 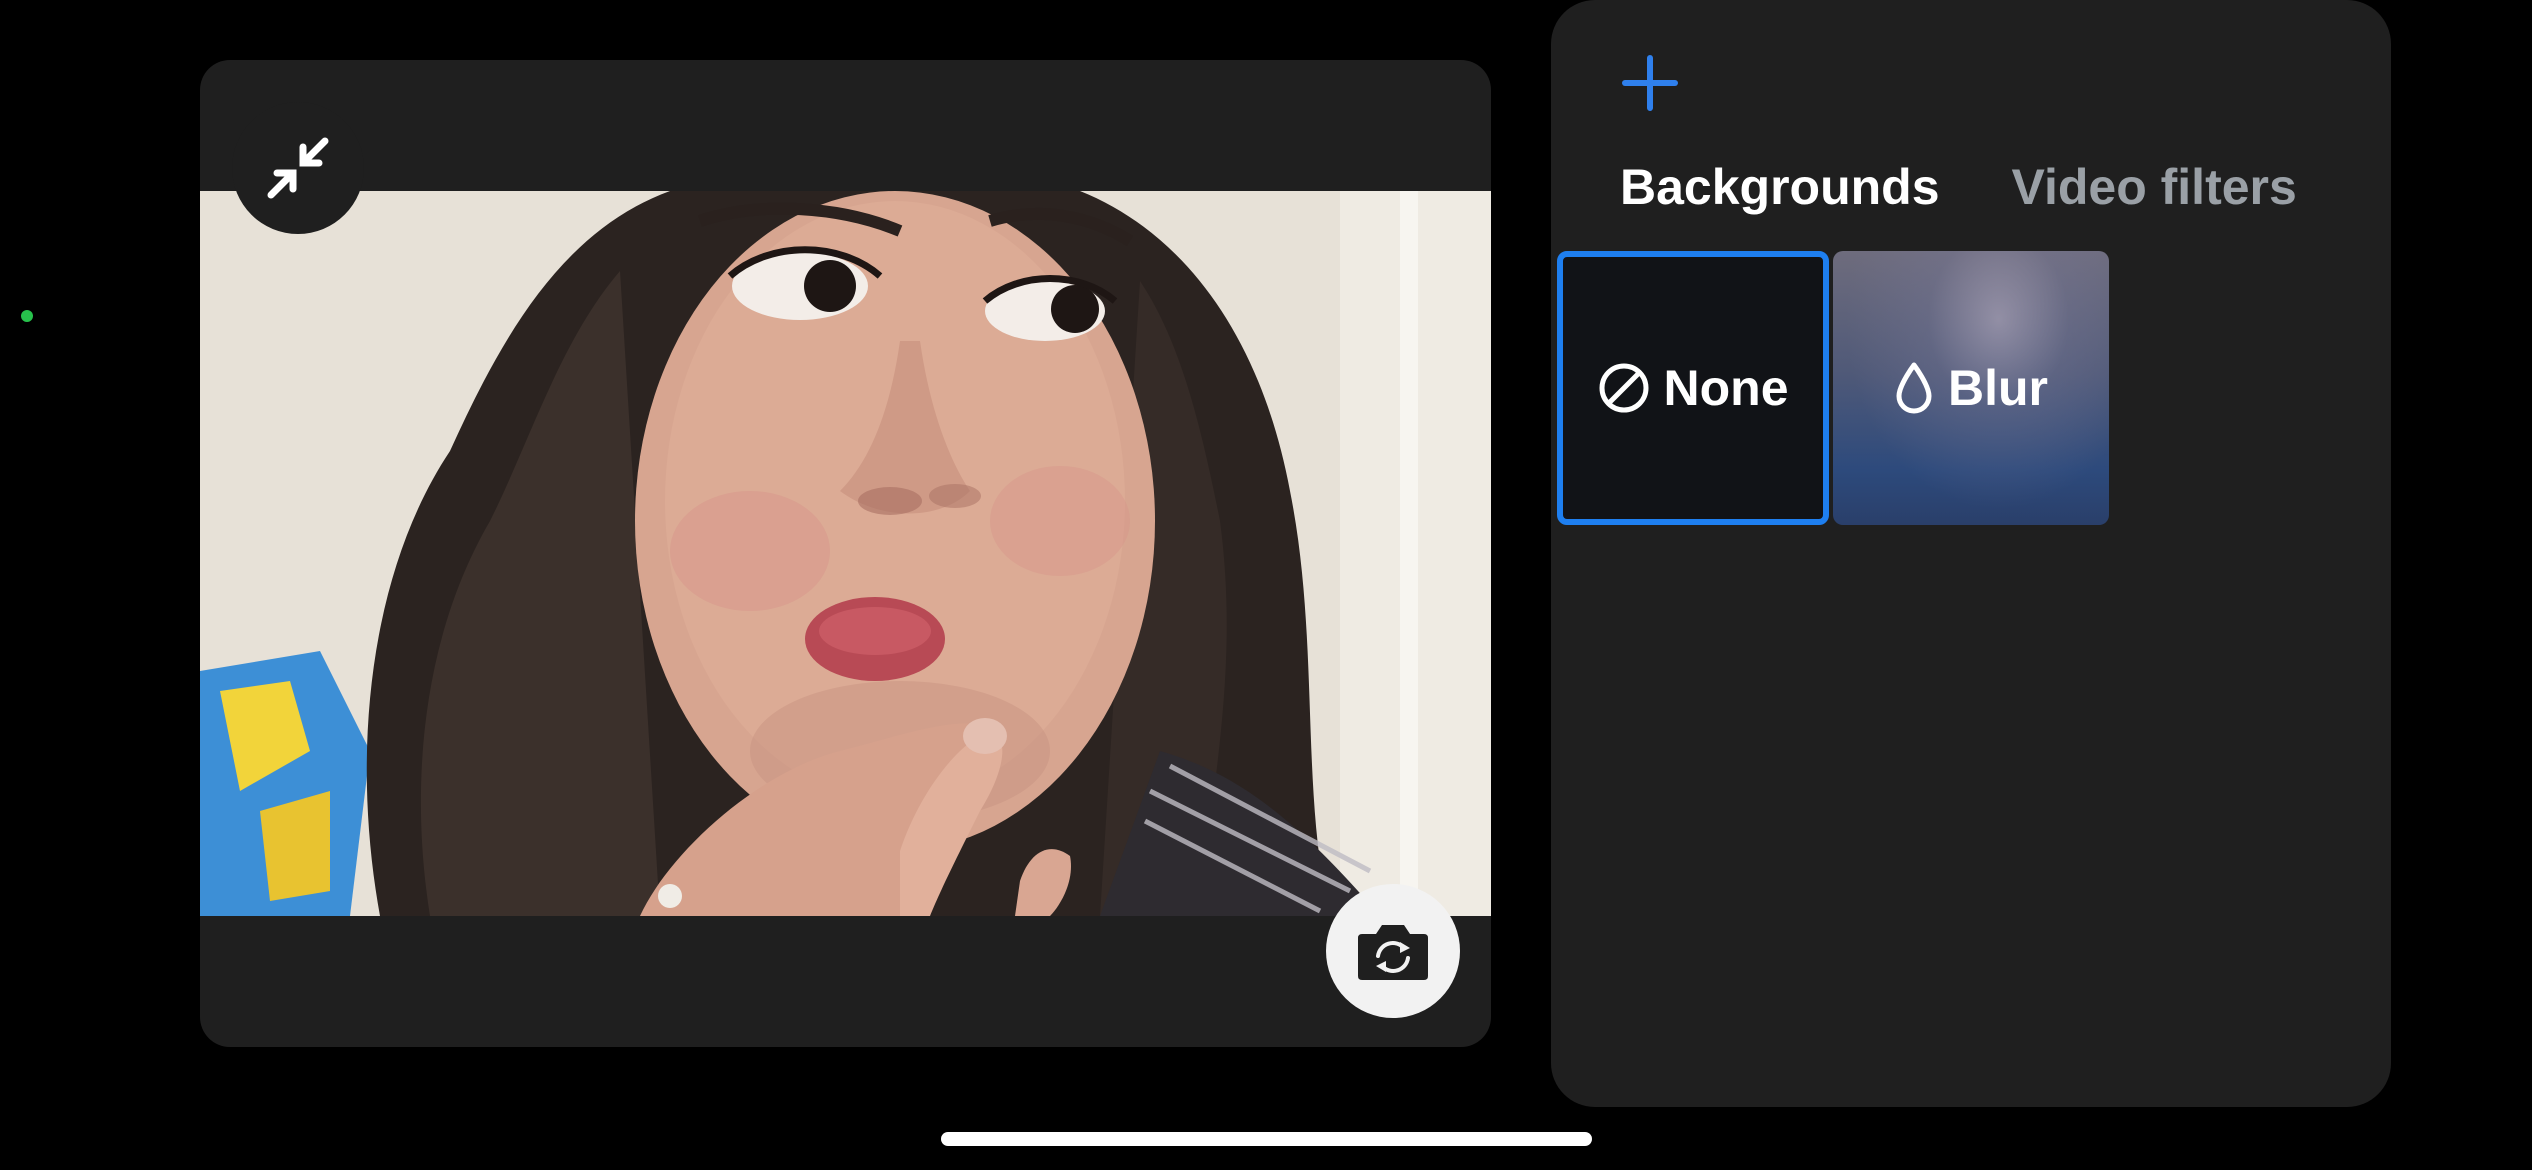 I want to click on background-option-blur: Blur, so click(x=1971, y=388).